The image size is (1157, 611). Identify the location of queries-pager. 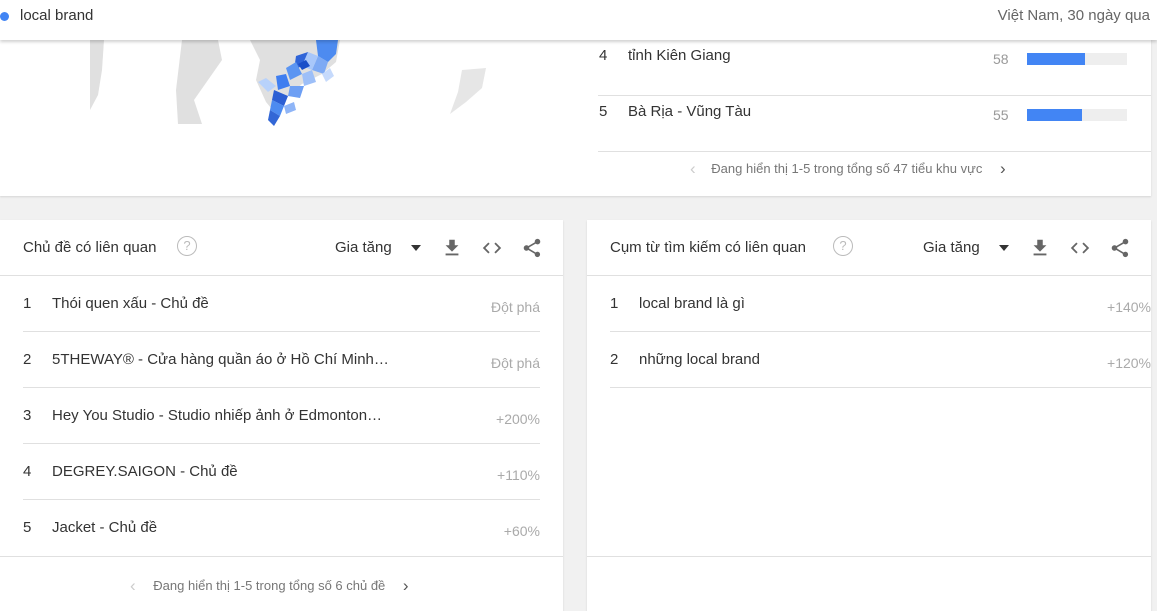
(869, 583).